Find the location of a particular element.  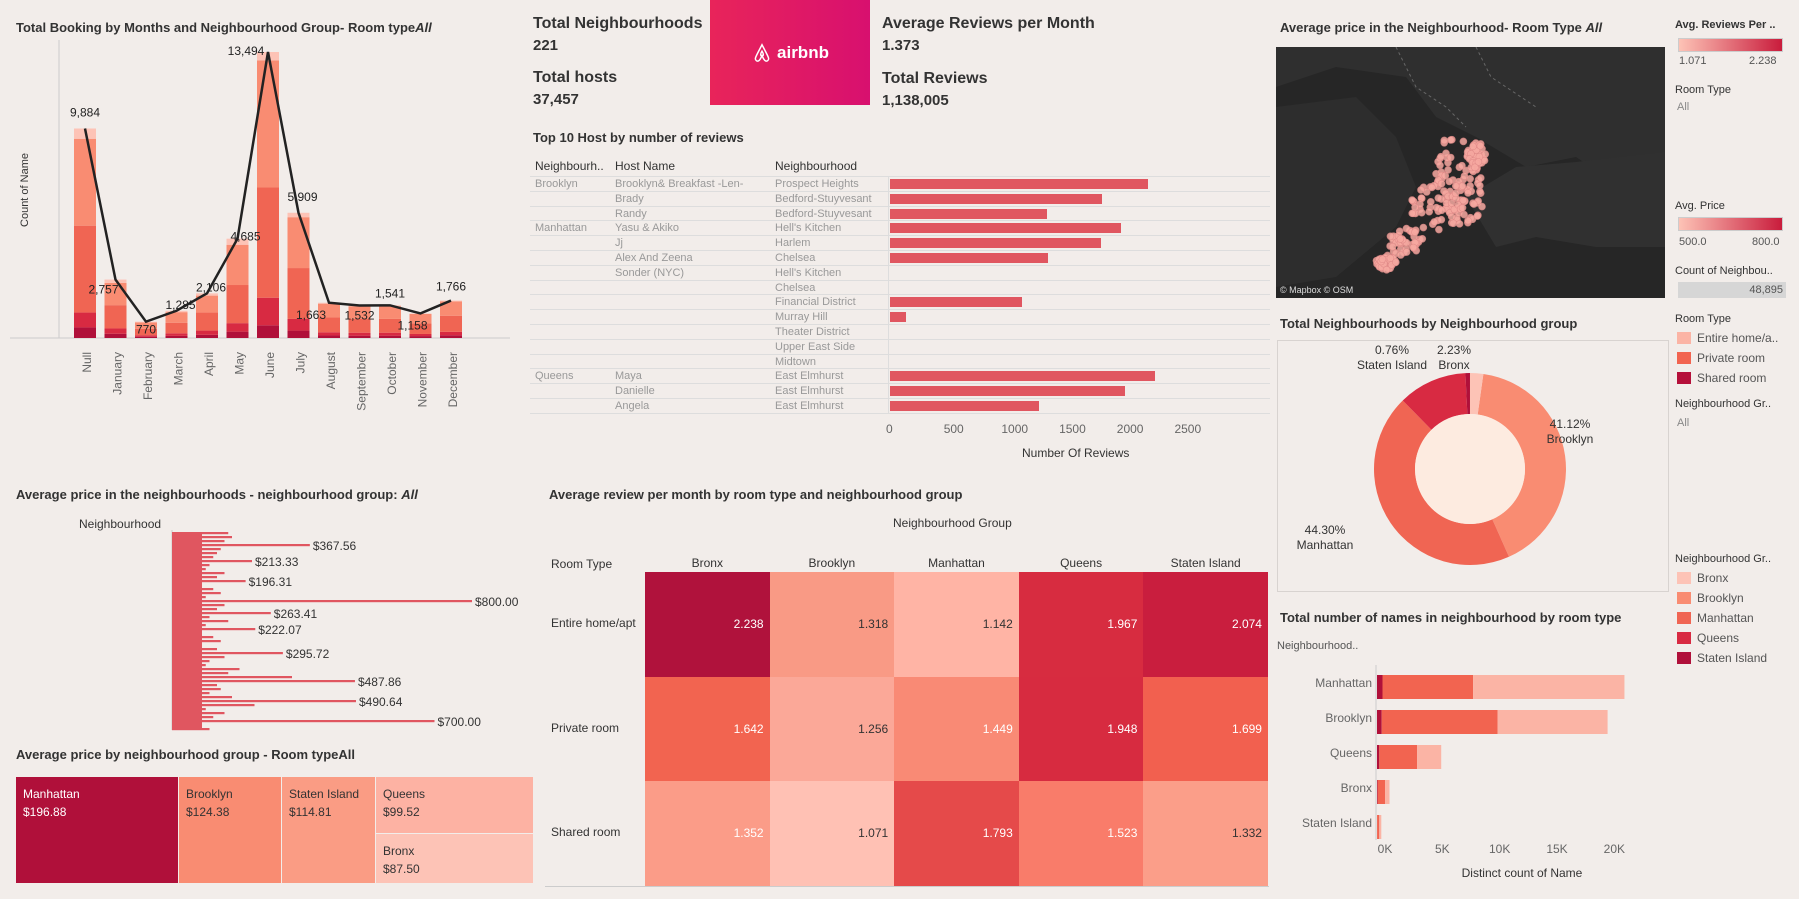

hosts-col-neigh: Neighbourhood is located at coordinates (816, 166).